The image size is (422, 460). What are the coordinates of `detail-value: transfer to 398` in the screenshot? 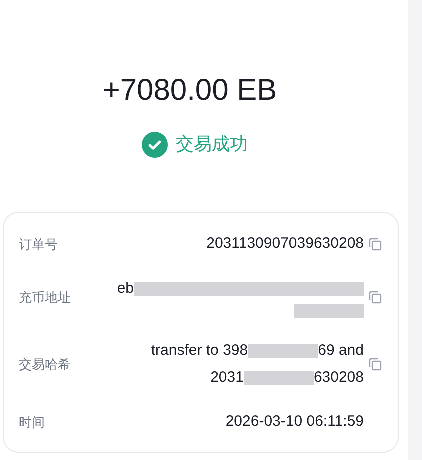 It's located at (199, 351).